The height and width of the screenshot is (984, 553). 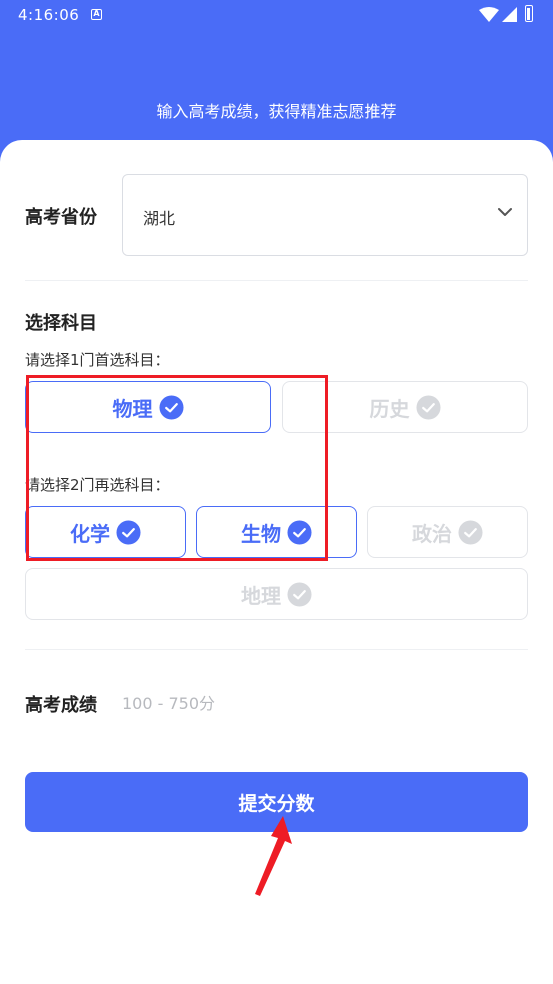 What do you see at coordinates (61, 705) in the screenshot?
I see `score-label: 高考成绩` at bounding box center [61, 705].